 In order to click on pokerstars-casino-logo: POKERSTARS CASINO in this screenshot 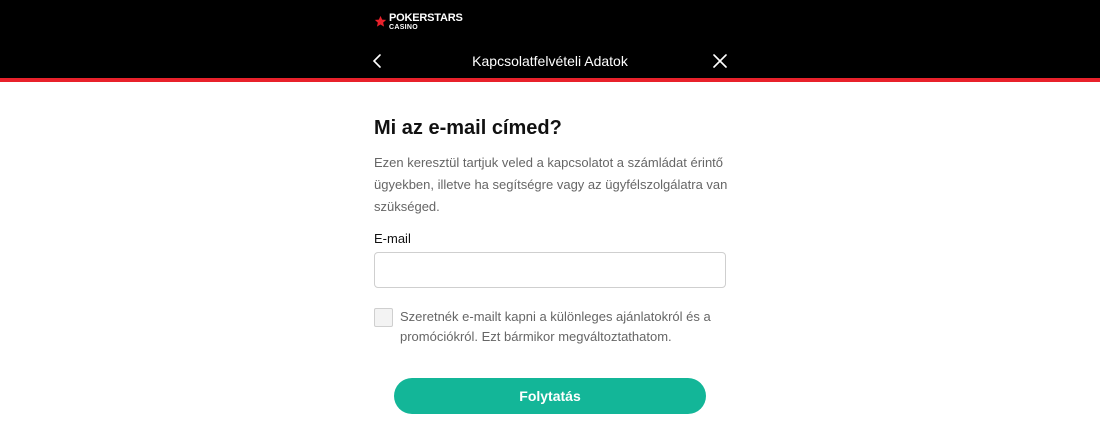, I will do `click(418, 23)`.